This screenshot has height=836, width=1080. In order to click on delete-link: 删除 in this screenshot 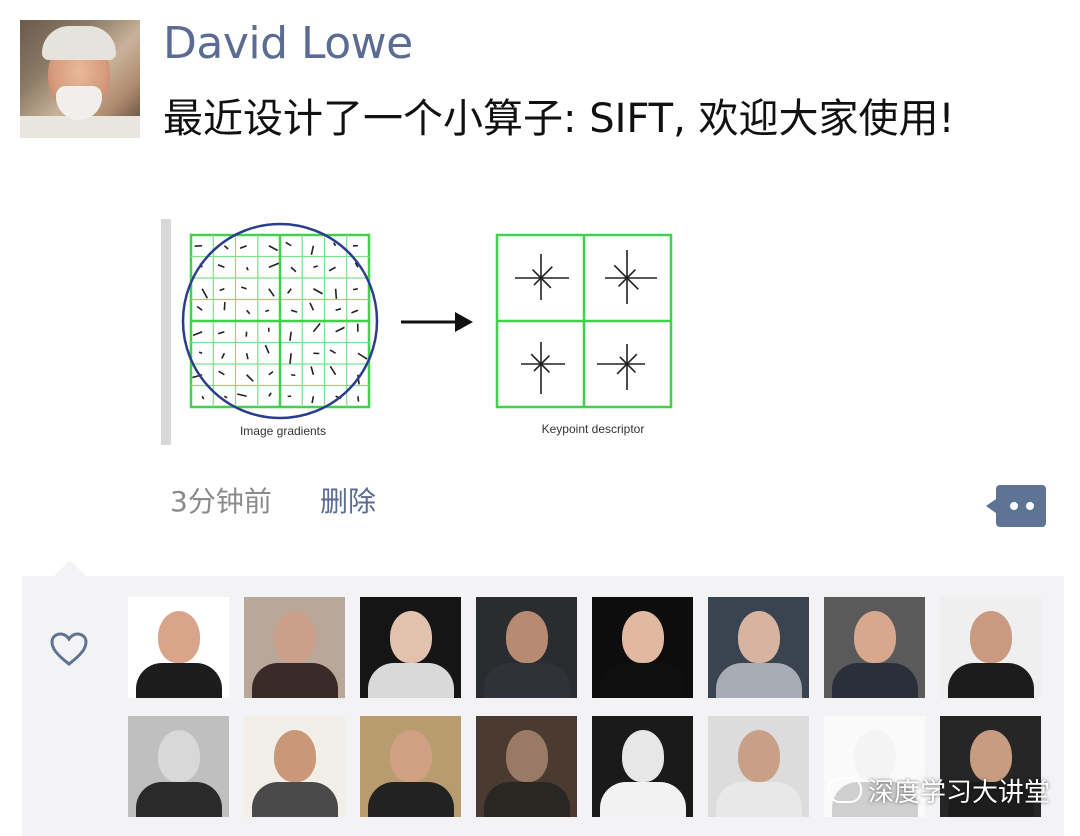, I will do `click(348, 500)`.